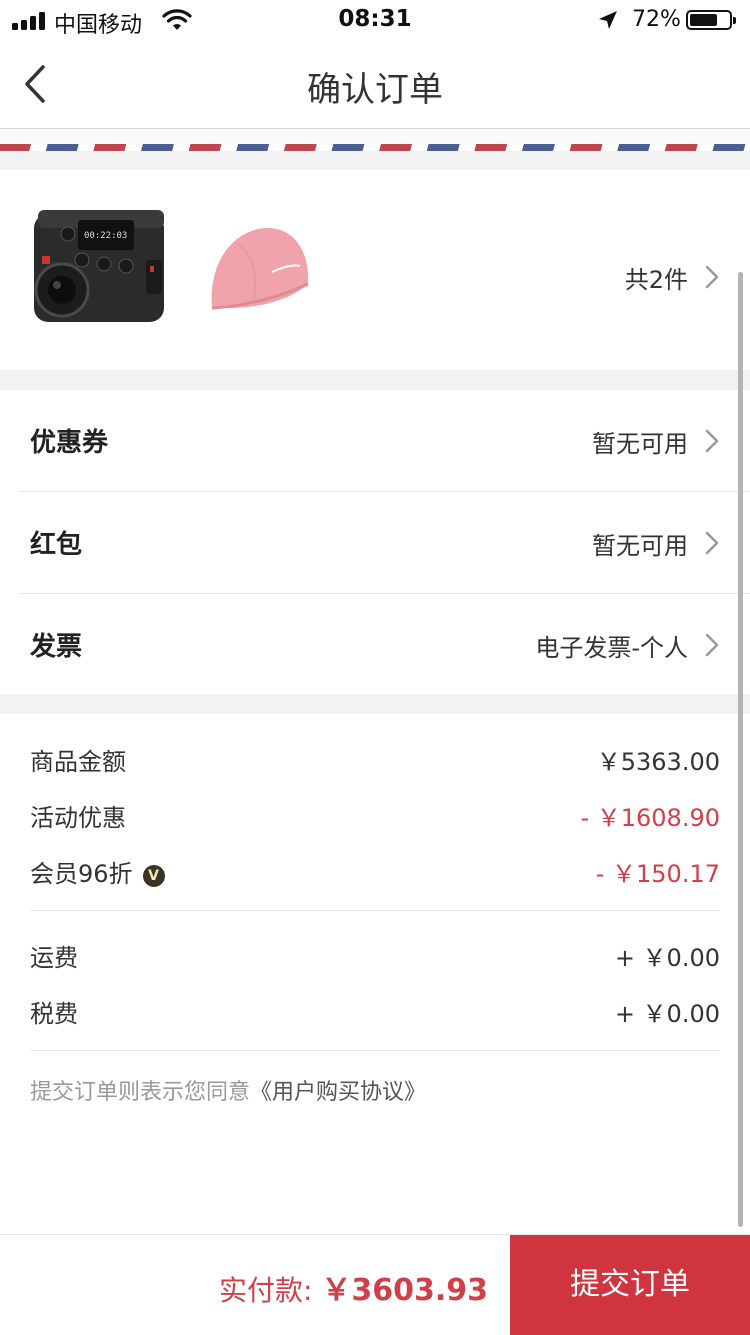 This screenshot has height=1335, width=750. I want to click on coupon-label: 优惠券, so click(69, 443).